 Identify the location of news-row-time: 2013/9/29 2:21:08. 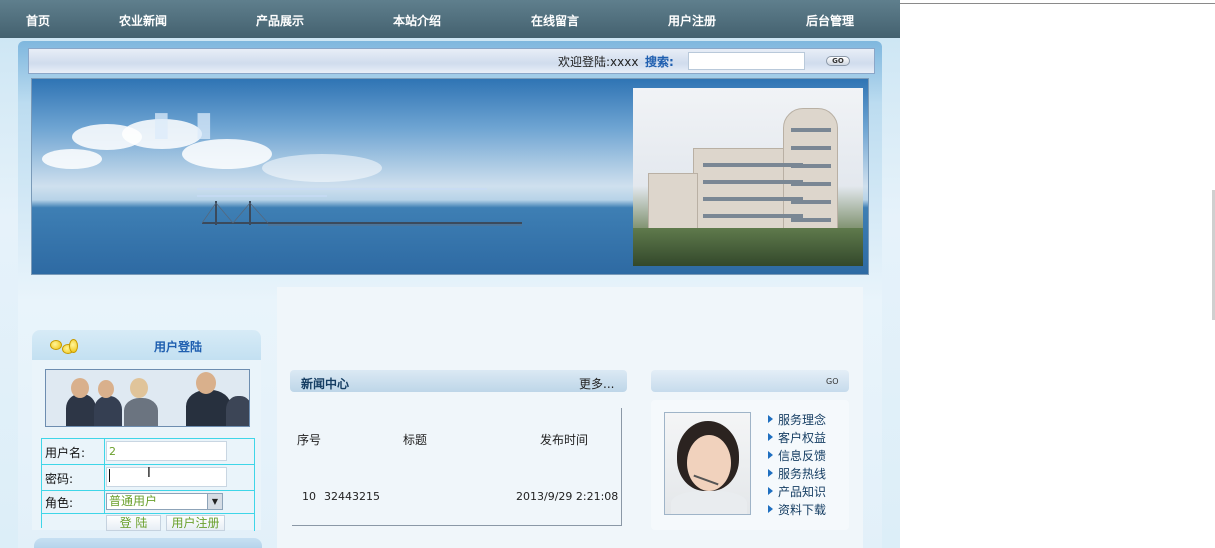
(567, 496).